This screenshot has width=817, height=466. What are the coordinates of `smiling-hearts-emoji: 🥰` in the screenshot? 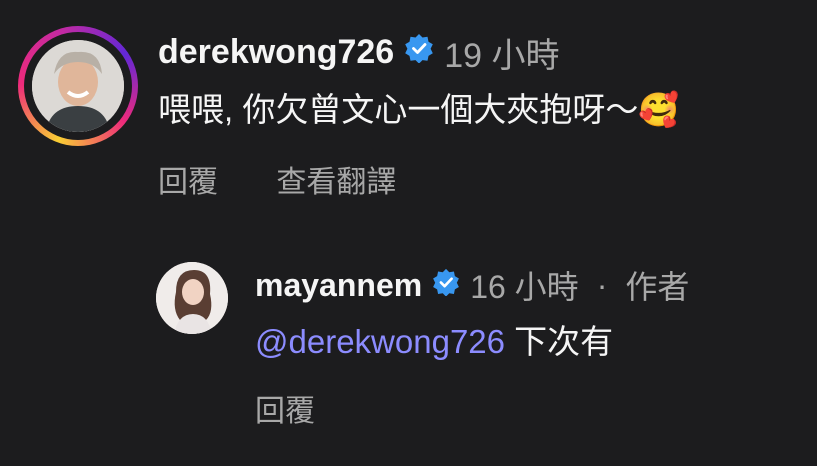 It's located at (659, 109).